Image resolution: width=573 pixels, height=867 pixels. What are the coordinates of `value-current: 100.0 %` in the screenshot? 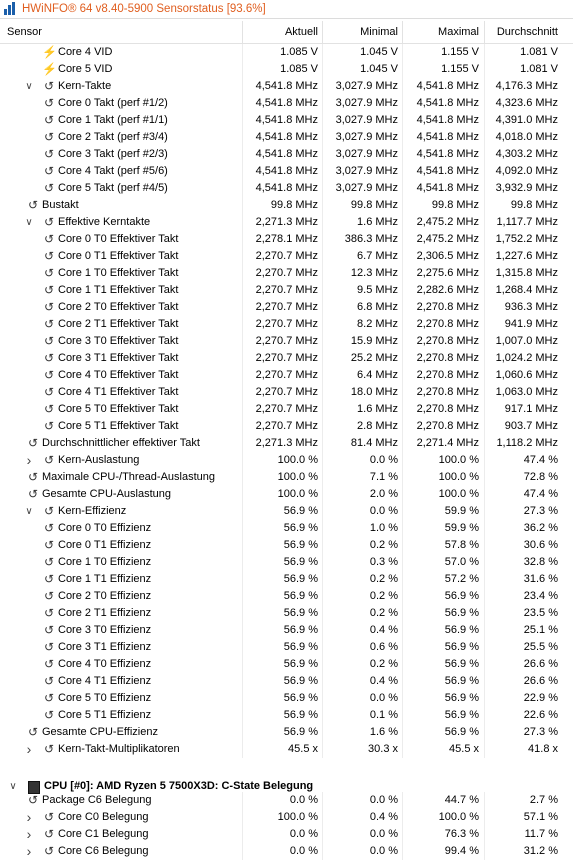 It's located at (297, 460).